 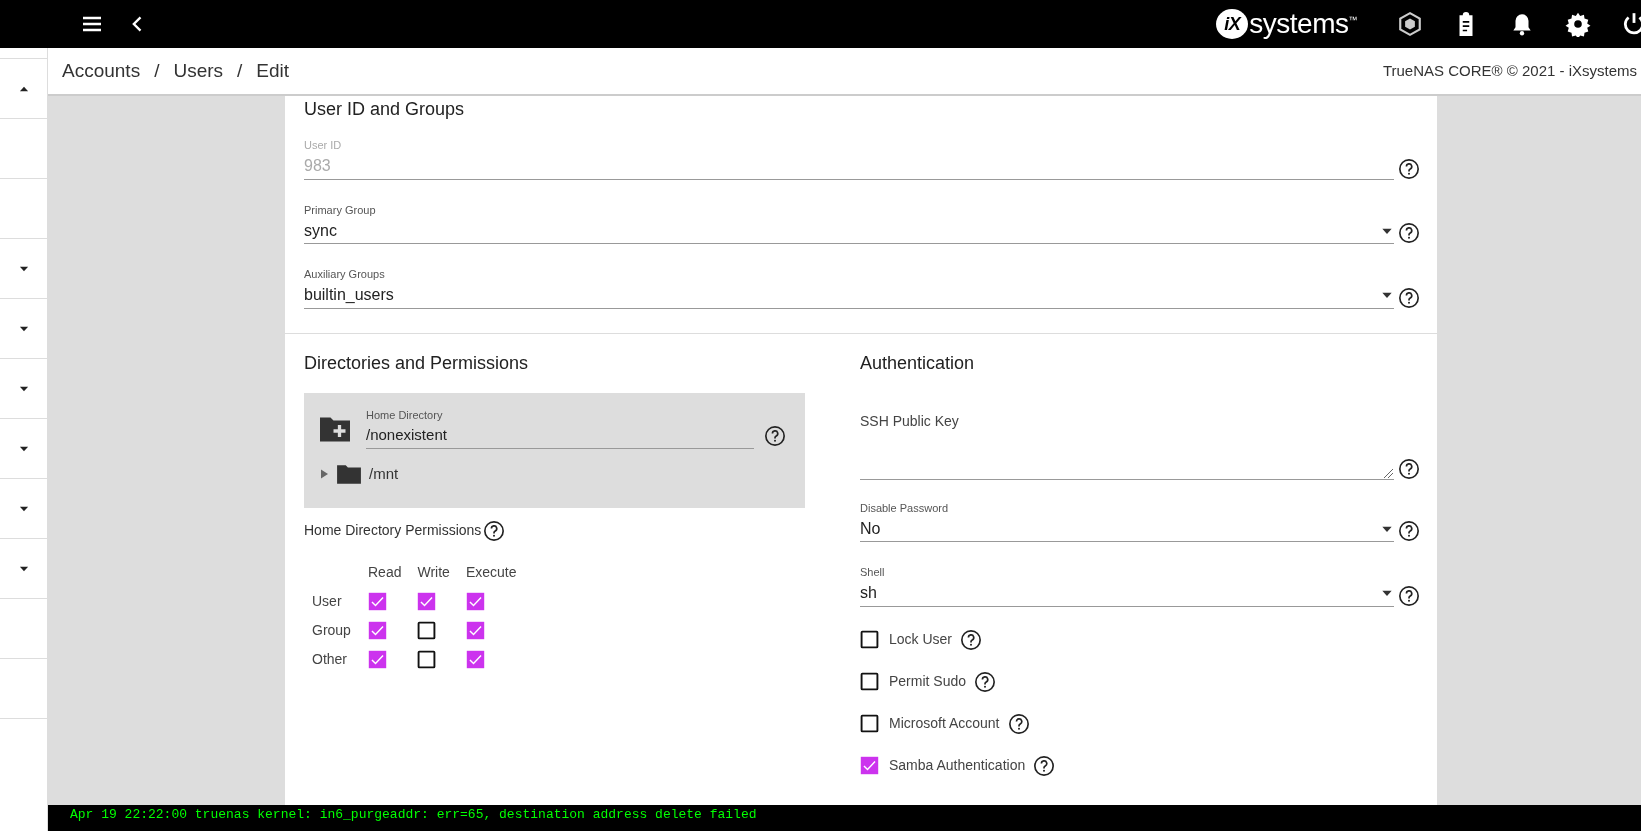 I want to click on breadcrumb-link: Accounts, so click(x=101, y=71).